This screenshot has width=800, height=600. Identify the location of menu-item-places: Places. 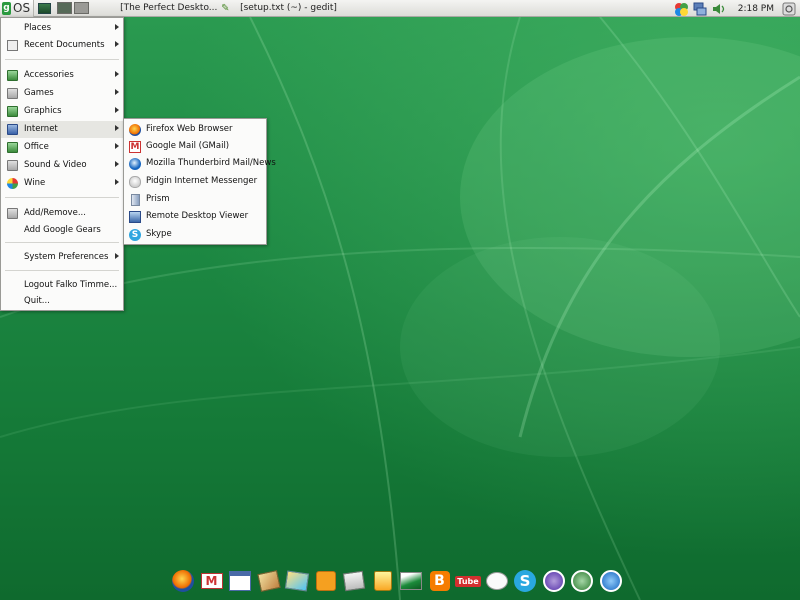
(62, 28).